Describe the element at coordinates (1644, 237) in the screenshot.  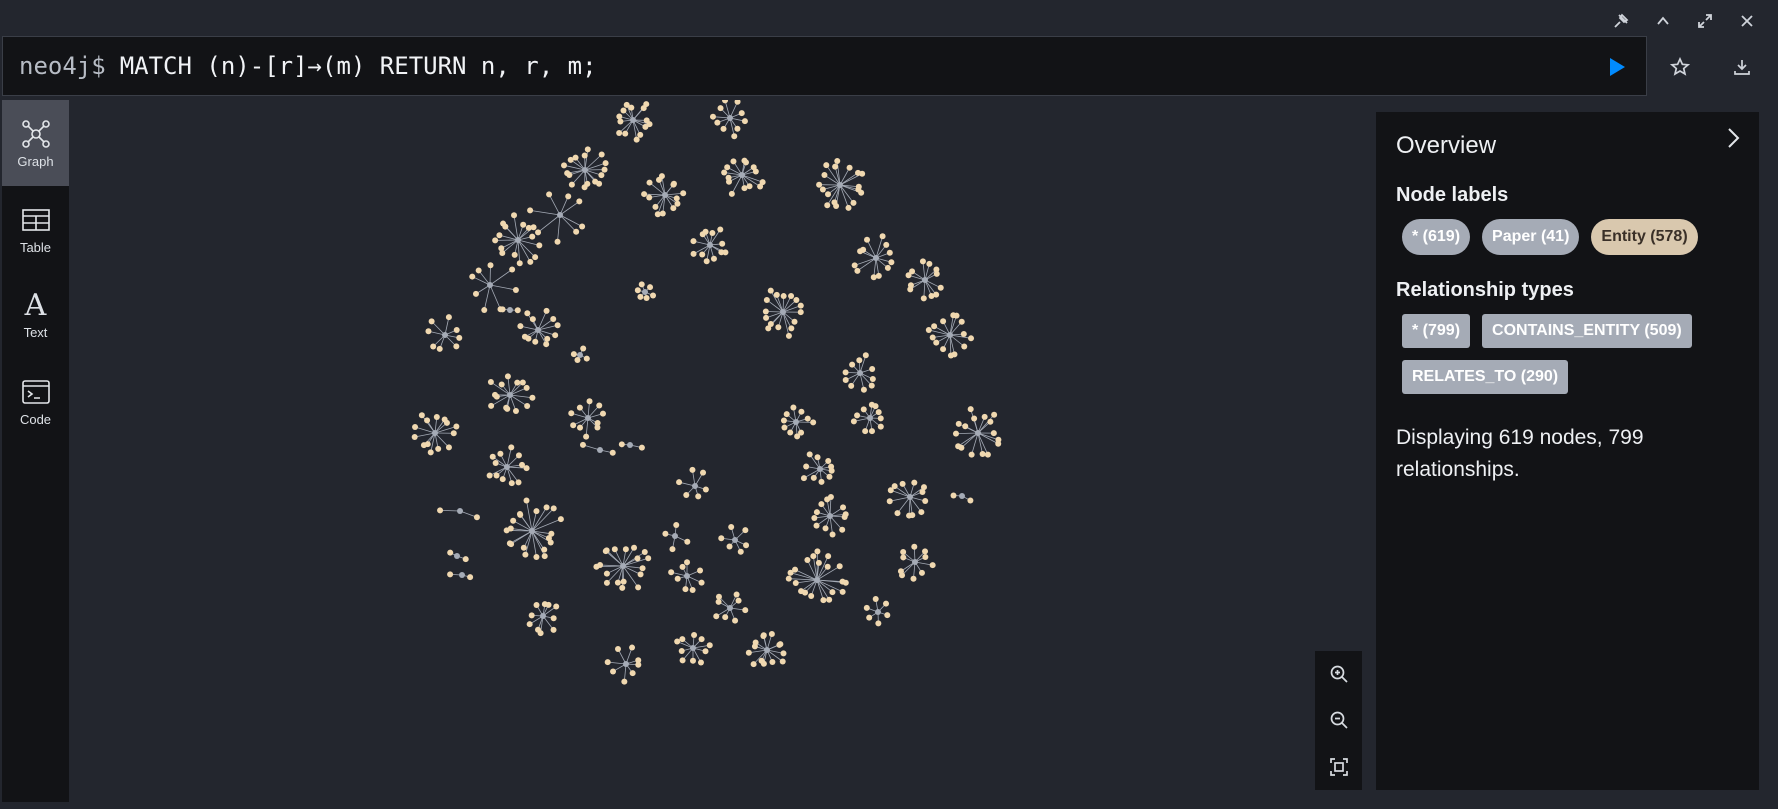
I see `node-label-chip-entity: Entity (578)` at that location.